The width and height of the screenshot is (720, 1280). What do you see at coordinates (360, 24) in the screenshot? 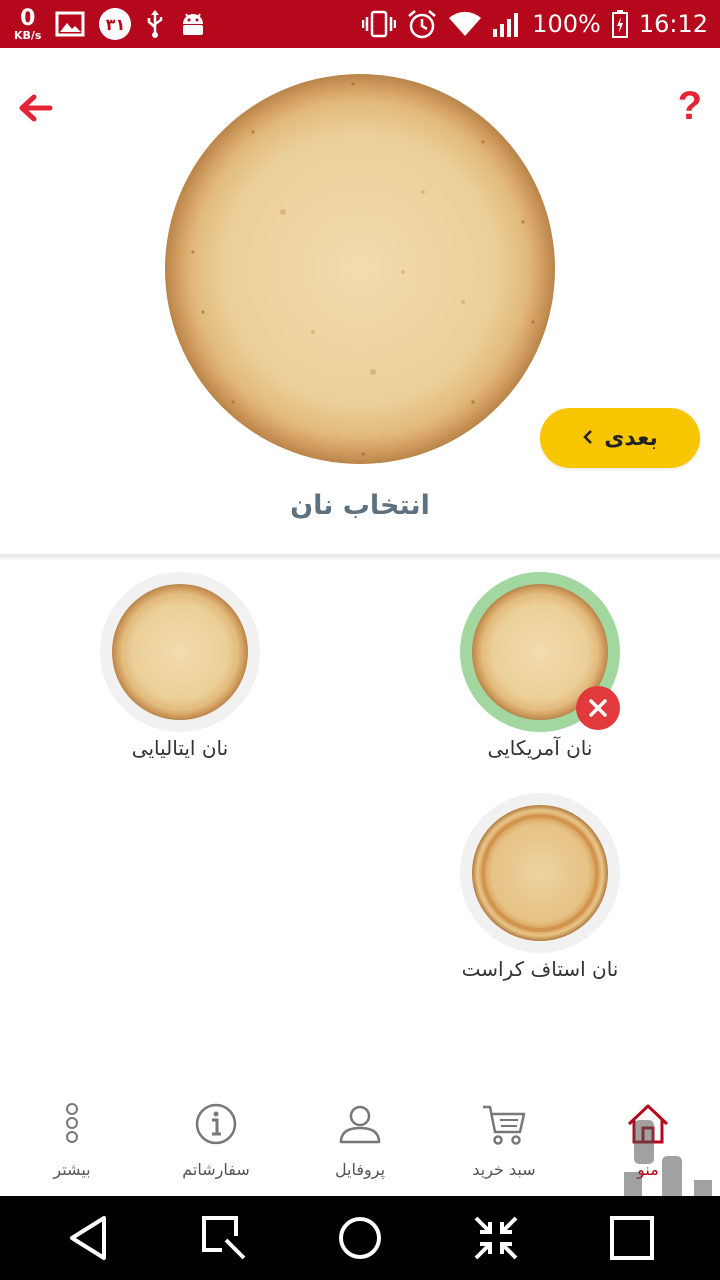
I see `status-bar: 0 KB/s ۳۱ 100% 16:12` at bounding box center [360, 24].